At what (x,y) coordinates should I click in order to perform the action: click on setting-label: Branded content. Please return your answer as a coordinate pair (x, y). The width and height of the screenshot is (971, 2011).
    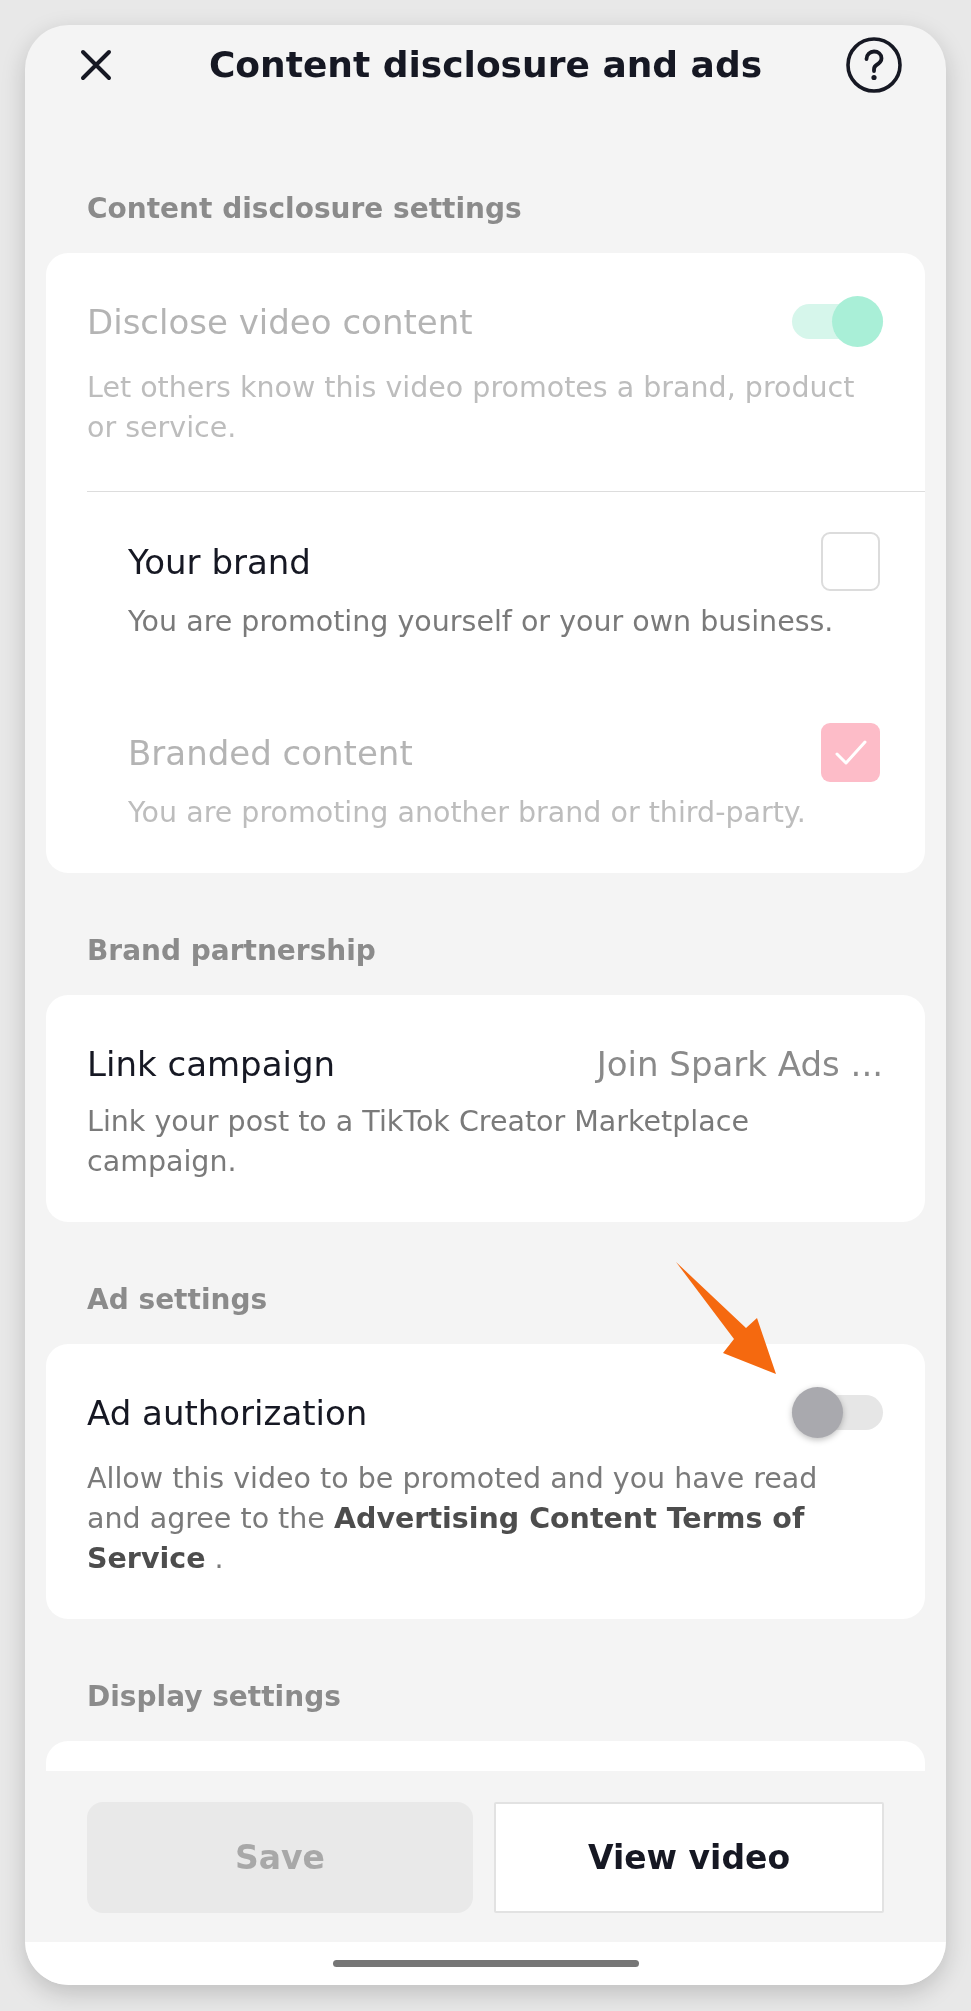
    Looking at the image, I should click on (270, 753).